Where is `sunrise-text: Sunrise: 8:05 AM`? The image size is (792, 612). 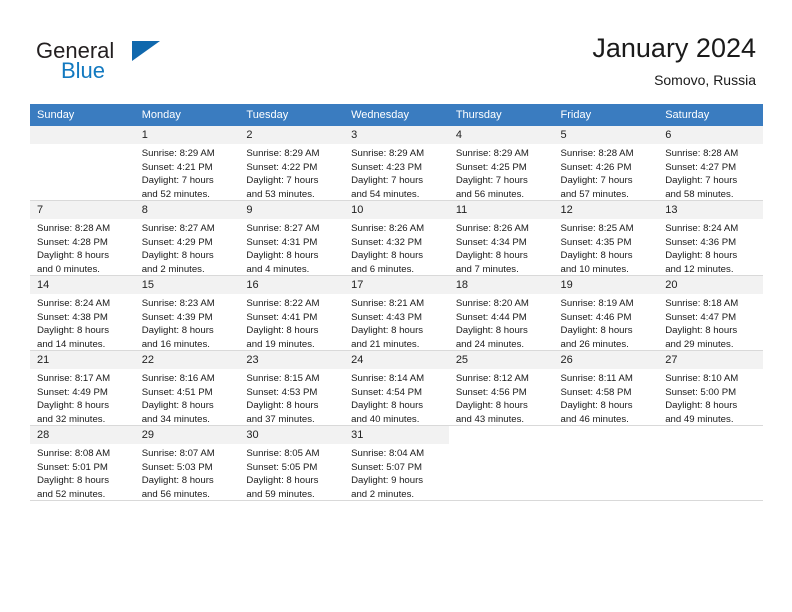 sunrise-text: Sunrise: 8:05 AM is located at coordinates (283, 453).